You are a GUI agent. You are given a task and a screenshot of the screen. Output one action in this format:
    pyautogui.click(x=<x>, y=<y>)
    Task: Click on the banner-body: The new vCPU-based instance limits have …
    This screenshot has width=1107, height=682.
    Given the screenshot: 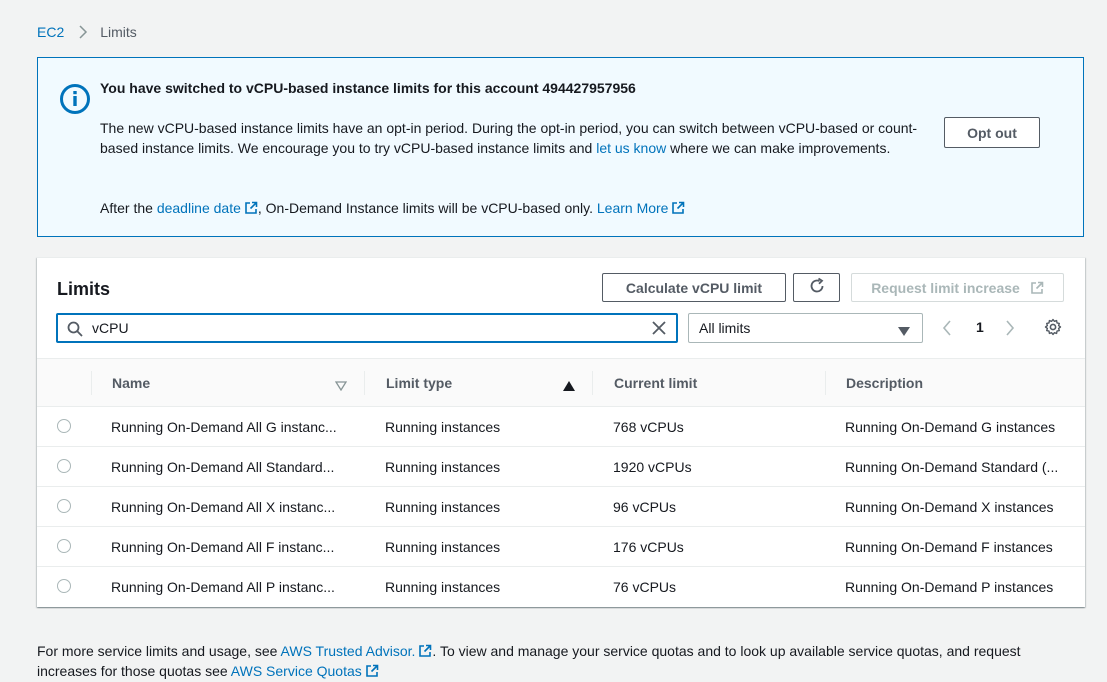 What is the action you would take?
    pyautogui.click(x=510, y=138)
    